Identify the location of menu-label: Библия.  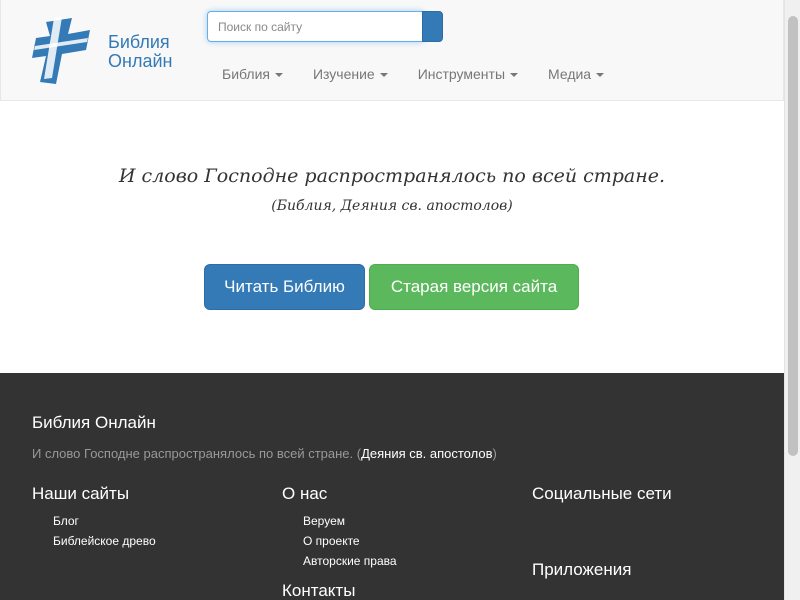
(246, 74).